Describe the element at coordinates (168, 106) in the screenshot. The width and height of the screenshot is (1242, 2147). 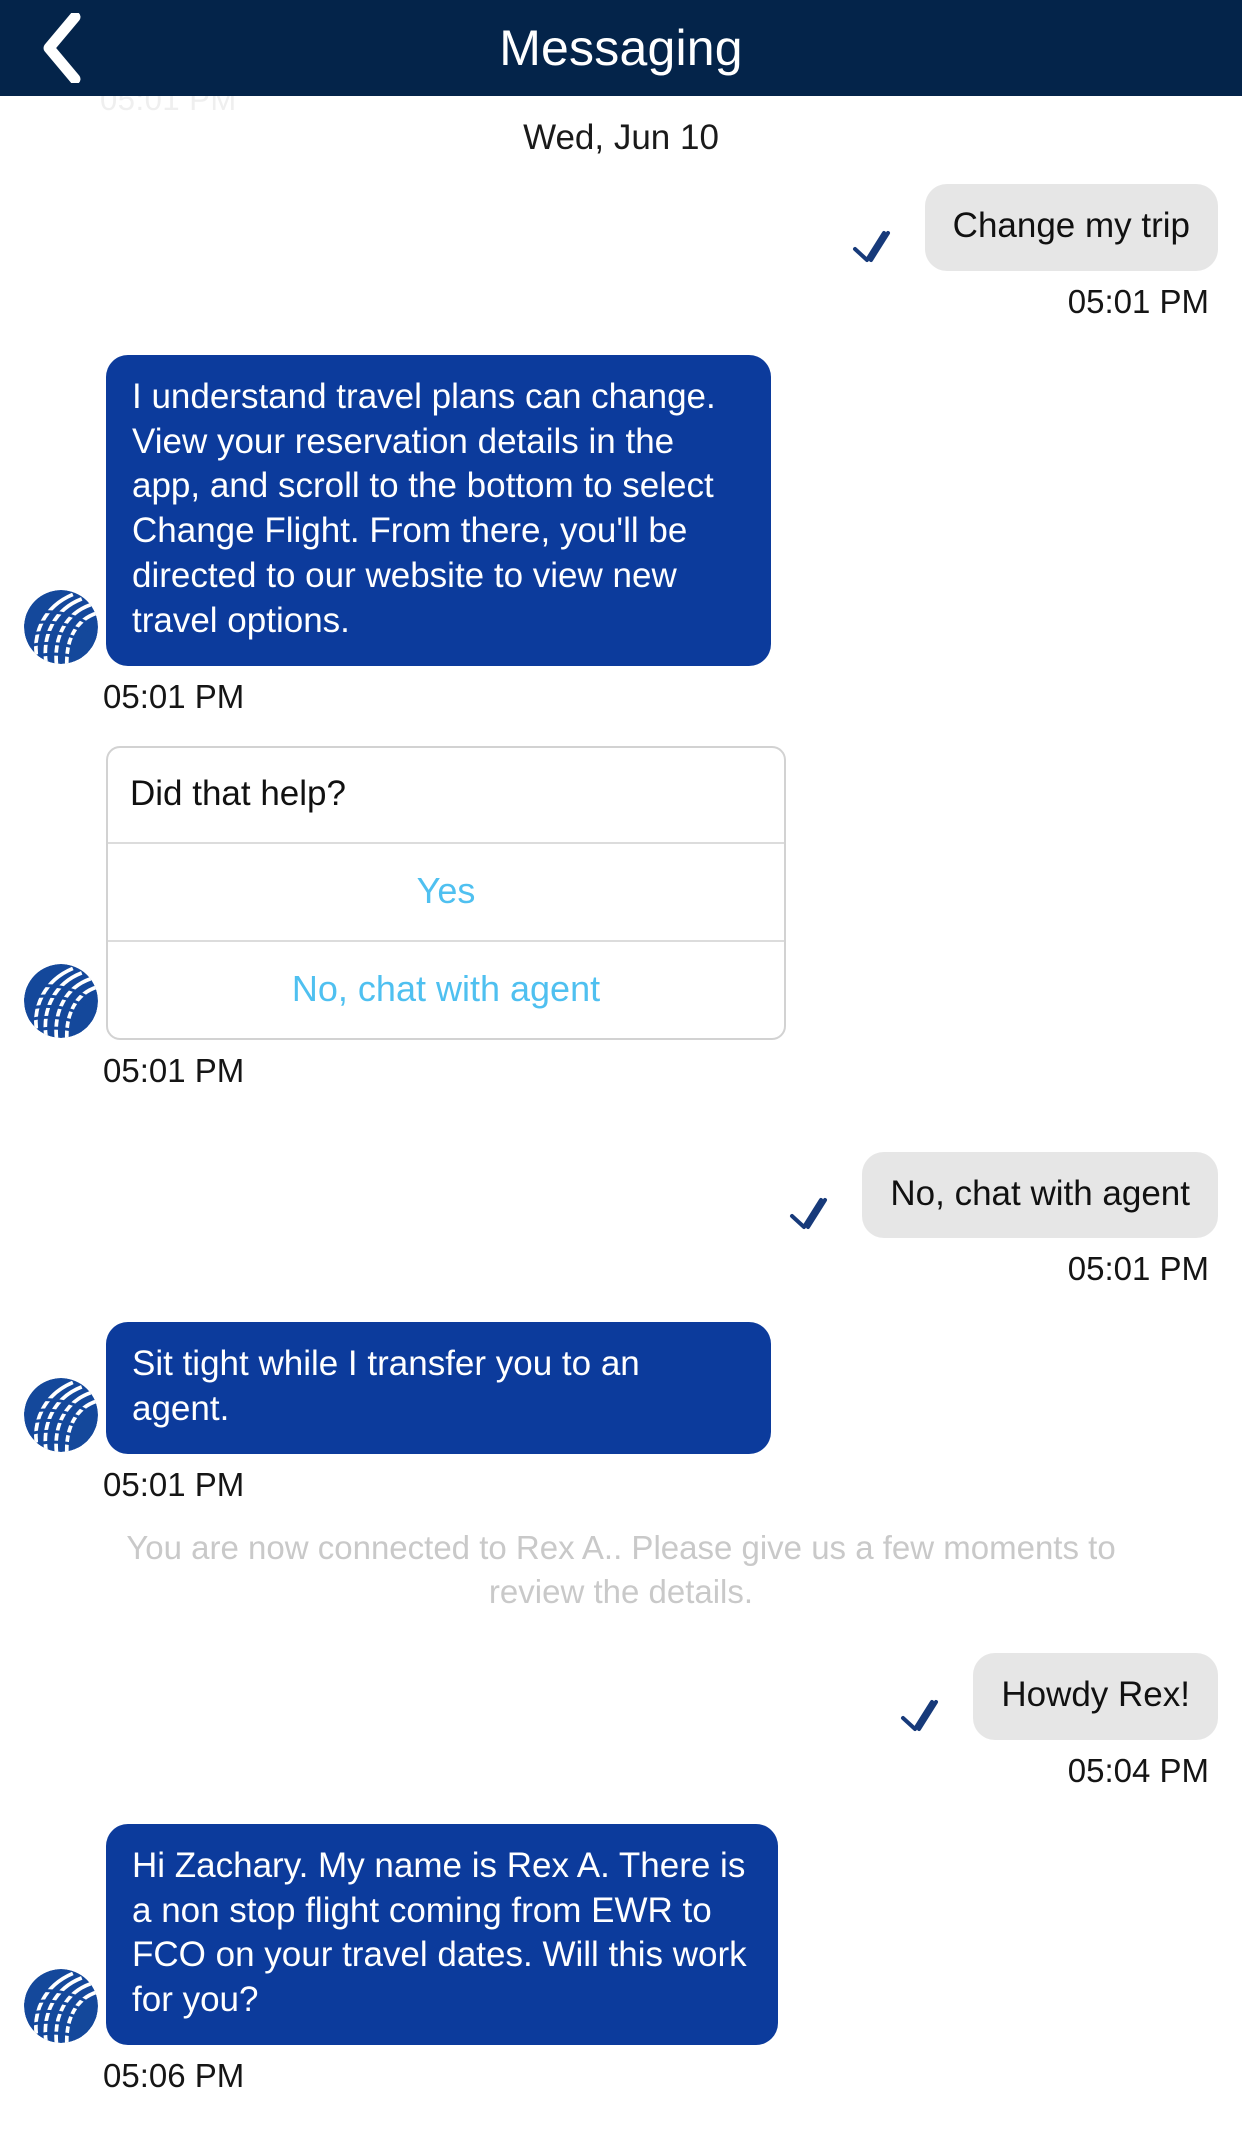
I see `clipped-timestamp: 05:01 PM` at that location.